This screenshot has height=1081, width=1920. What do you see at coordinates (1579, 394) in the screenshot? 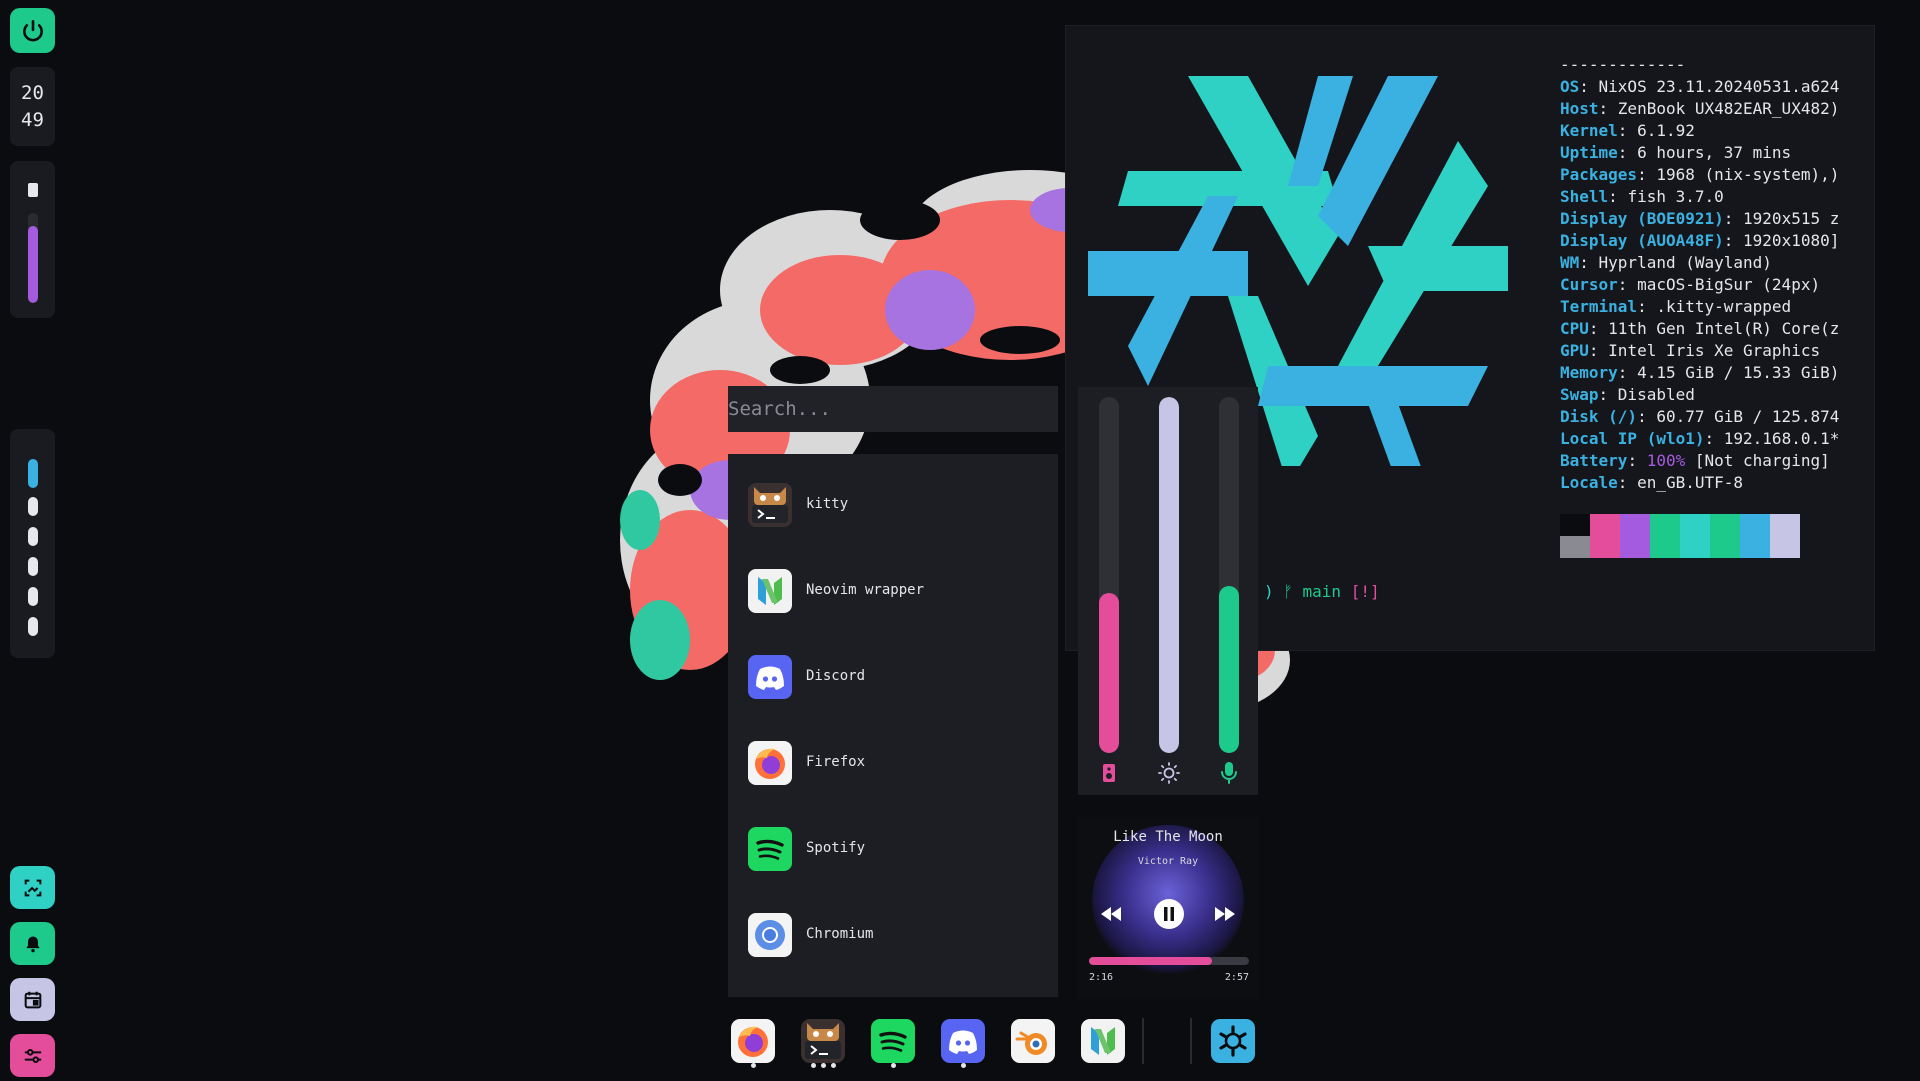
I see `info-key: Swap` at bounding box center [1579, 394].